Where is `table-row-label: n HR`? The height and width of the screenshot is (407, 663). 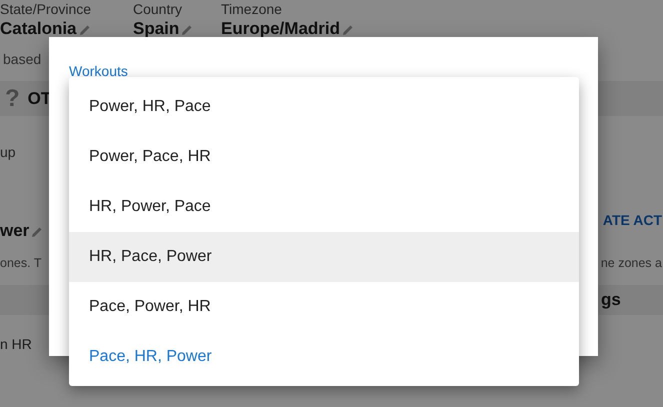 table-row-label: n HR is located at coordinates (16, 344).